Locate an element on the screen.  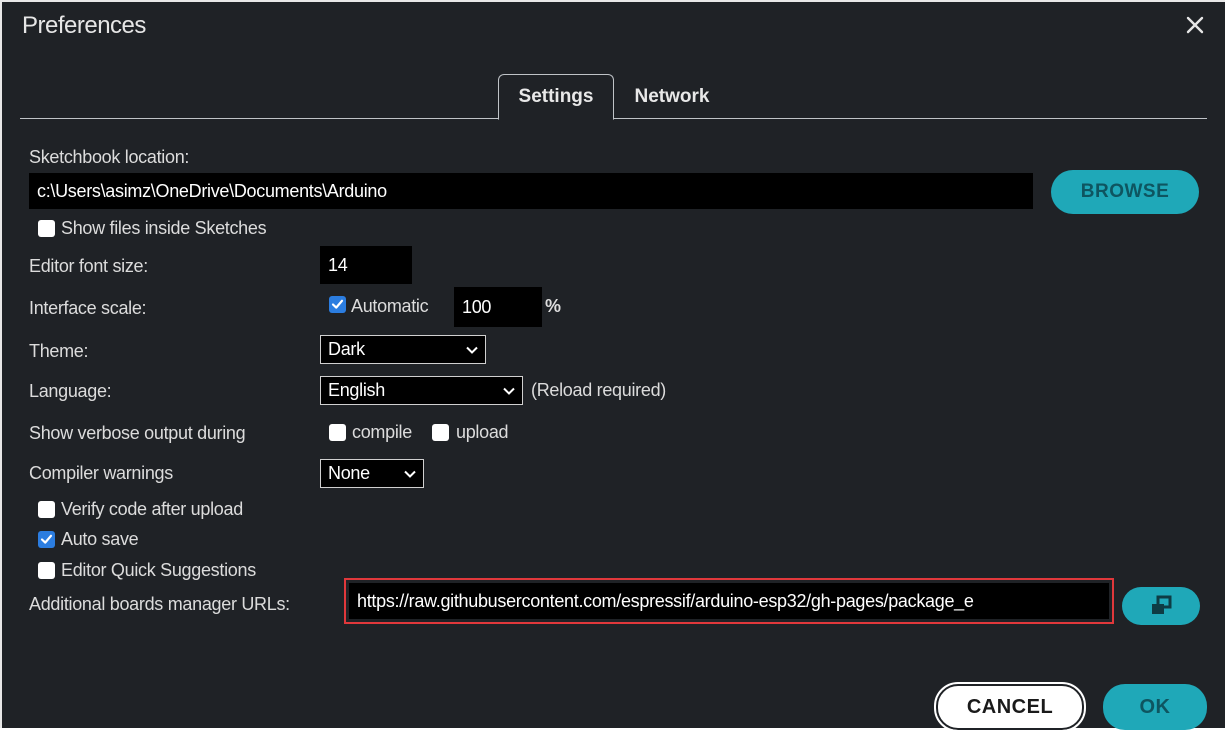
auto-save-checkbox is located at coordinates (46, 539).